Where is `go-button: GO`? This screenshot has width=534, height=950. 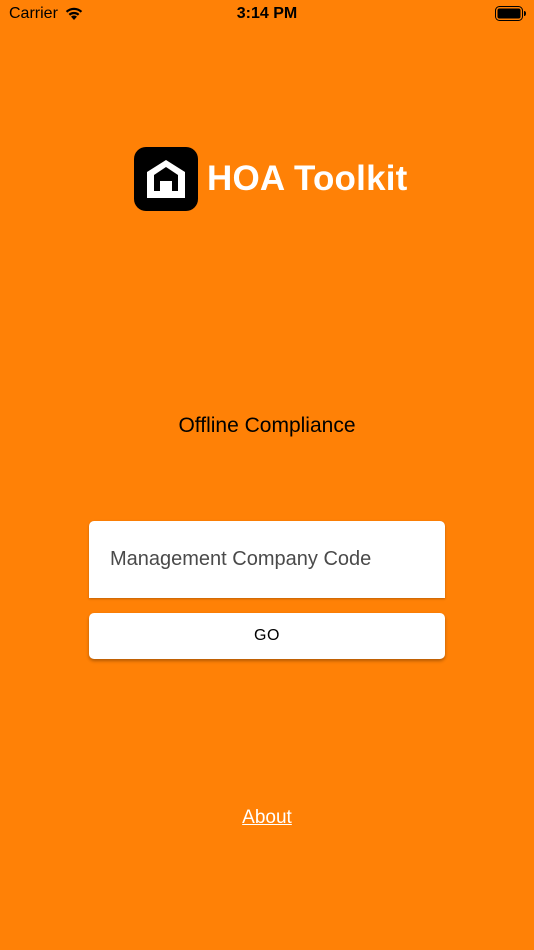
go-button: GO is located at coordinates (267, 636).